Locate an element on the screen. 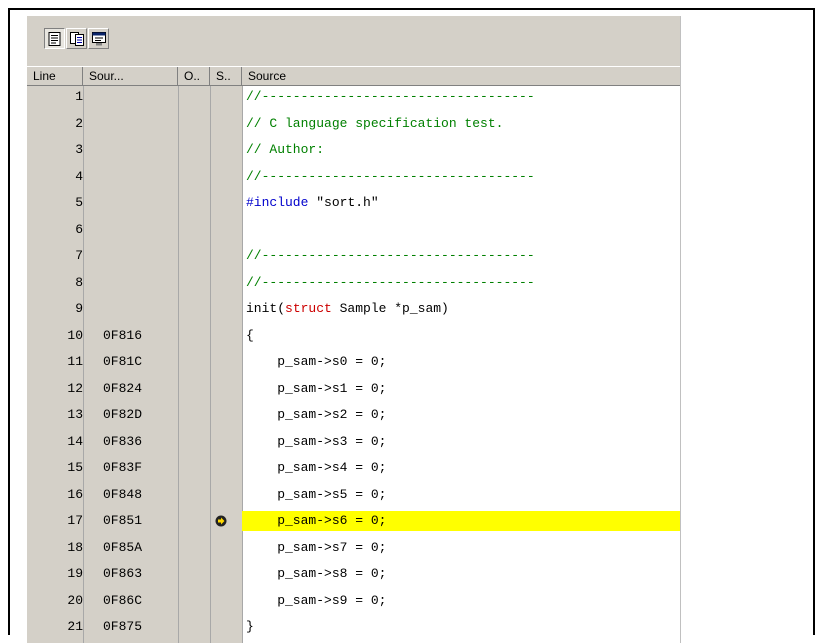 This screenshot has height=643, width=823. source-line-row: 10 0F816 { is located at coordinates (353, 336).